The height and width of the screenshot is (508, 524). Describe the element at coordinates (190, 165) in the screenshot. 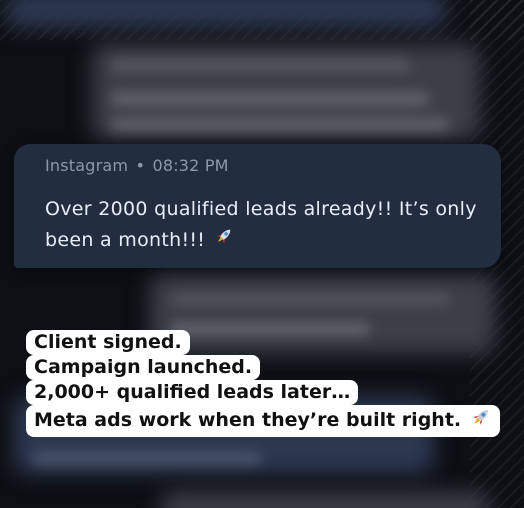

I see `message-time: 08:32 PM` at that location.